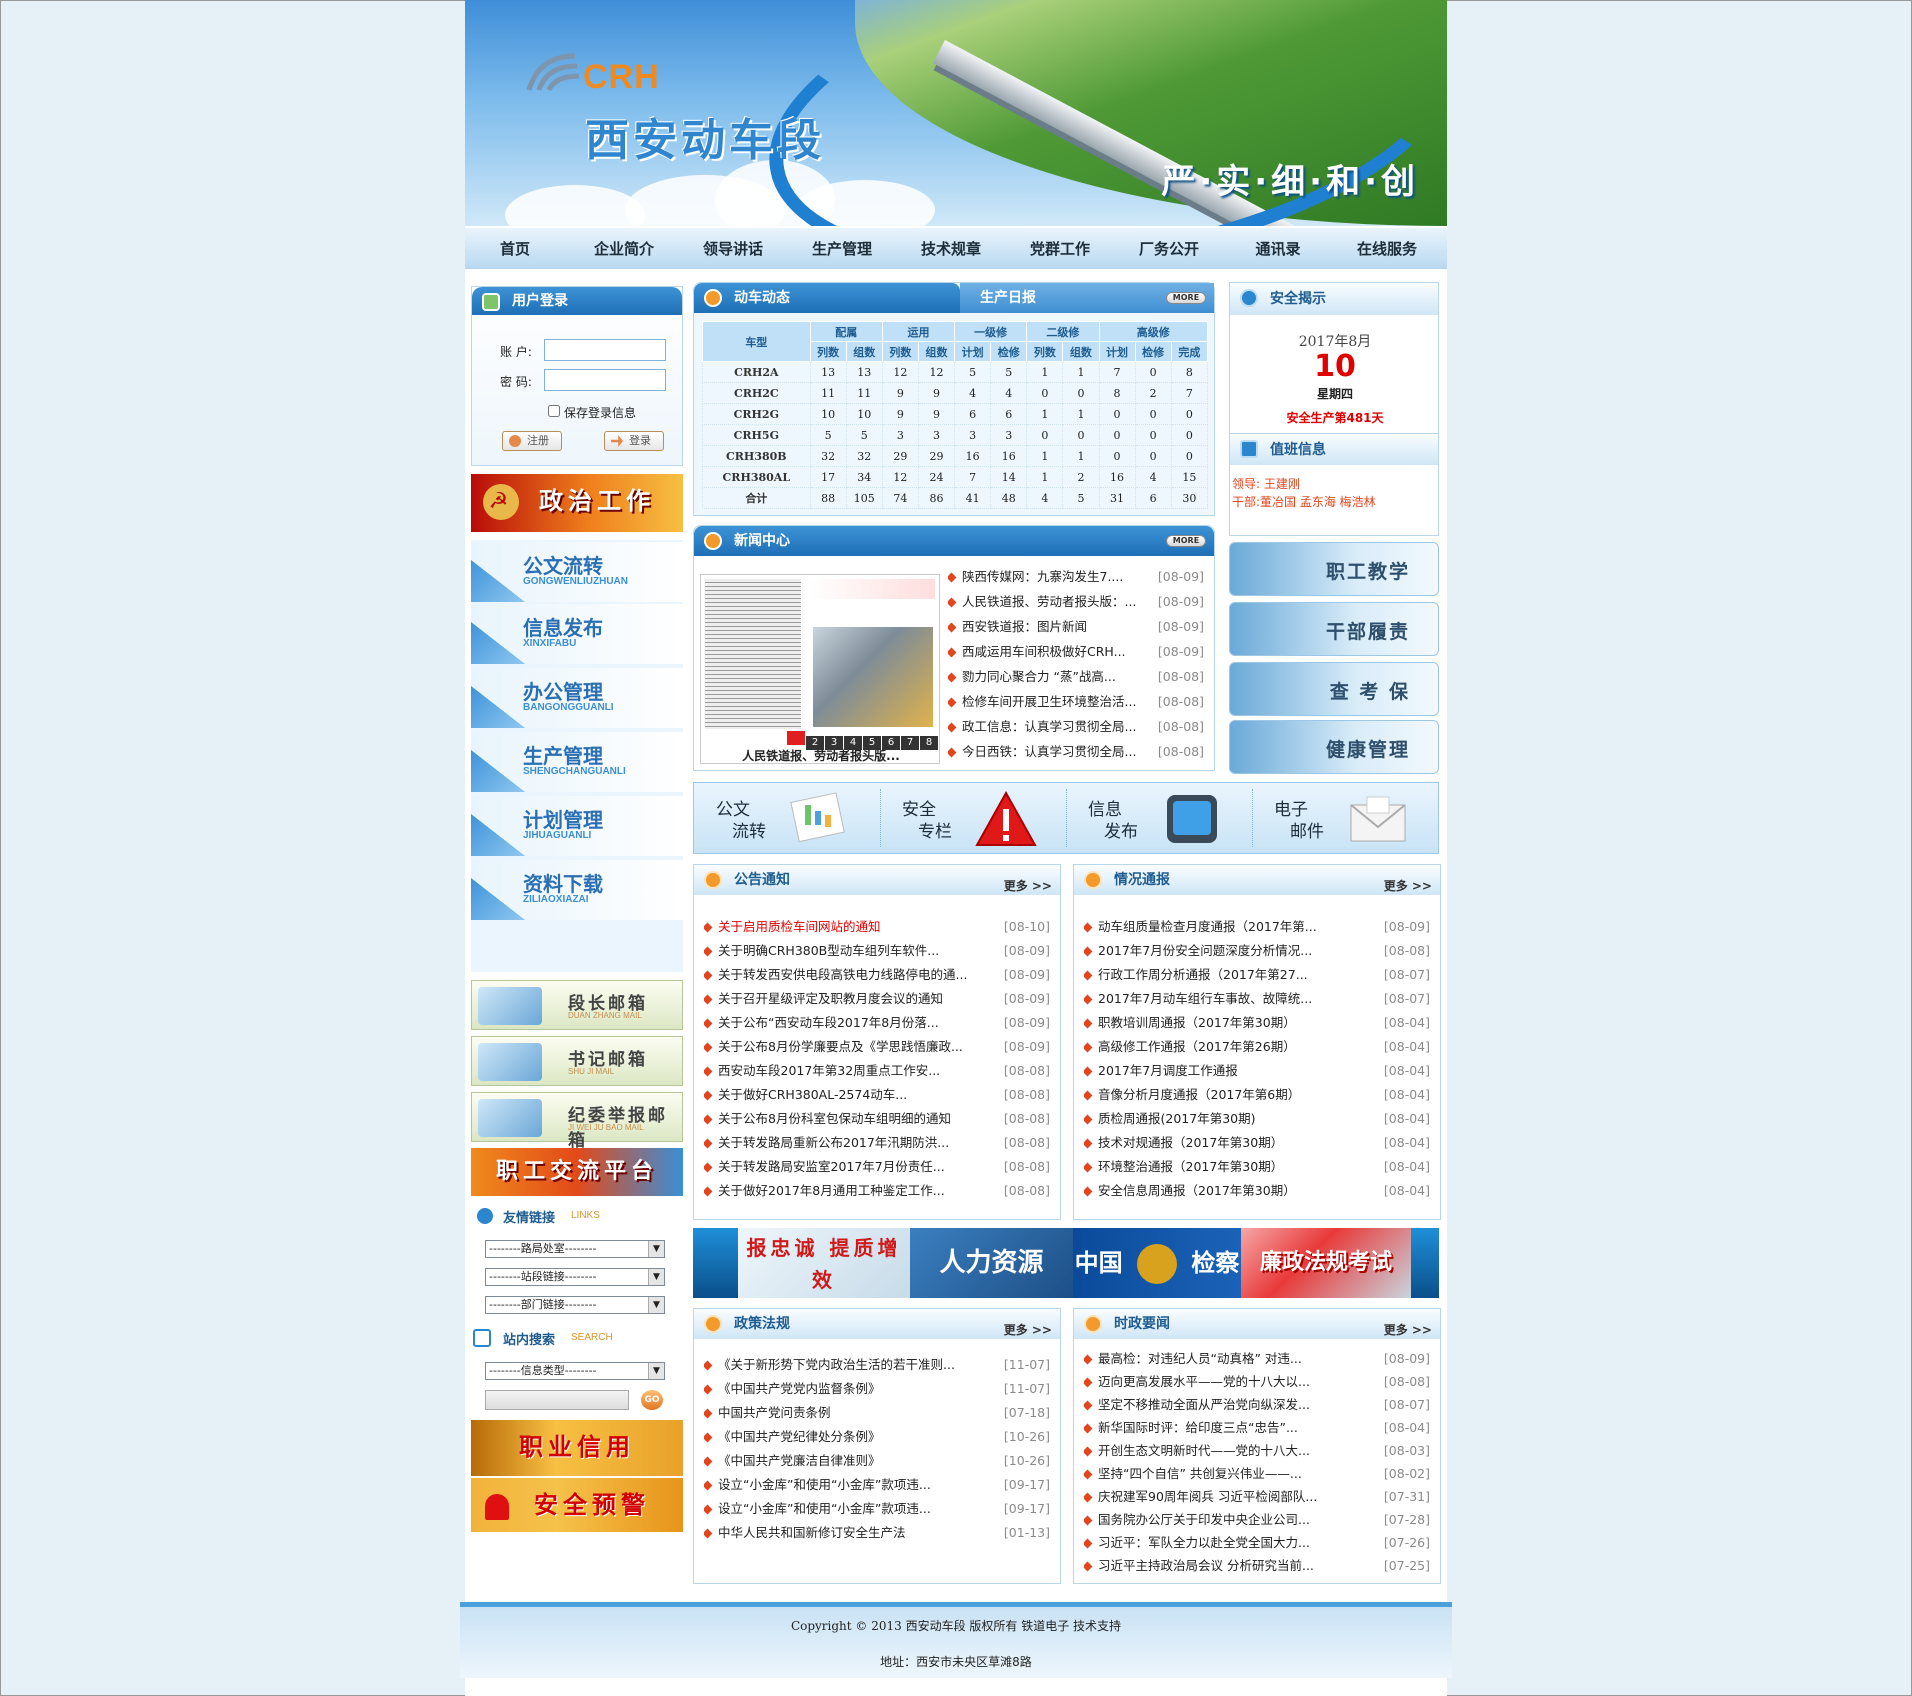 The height and width of the screenshot is (1696, 1912). I want to click on credit-banner: 职业信用, so click(577, 1448).